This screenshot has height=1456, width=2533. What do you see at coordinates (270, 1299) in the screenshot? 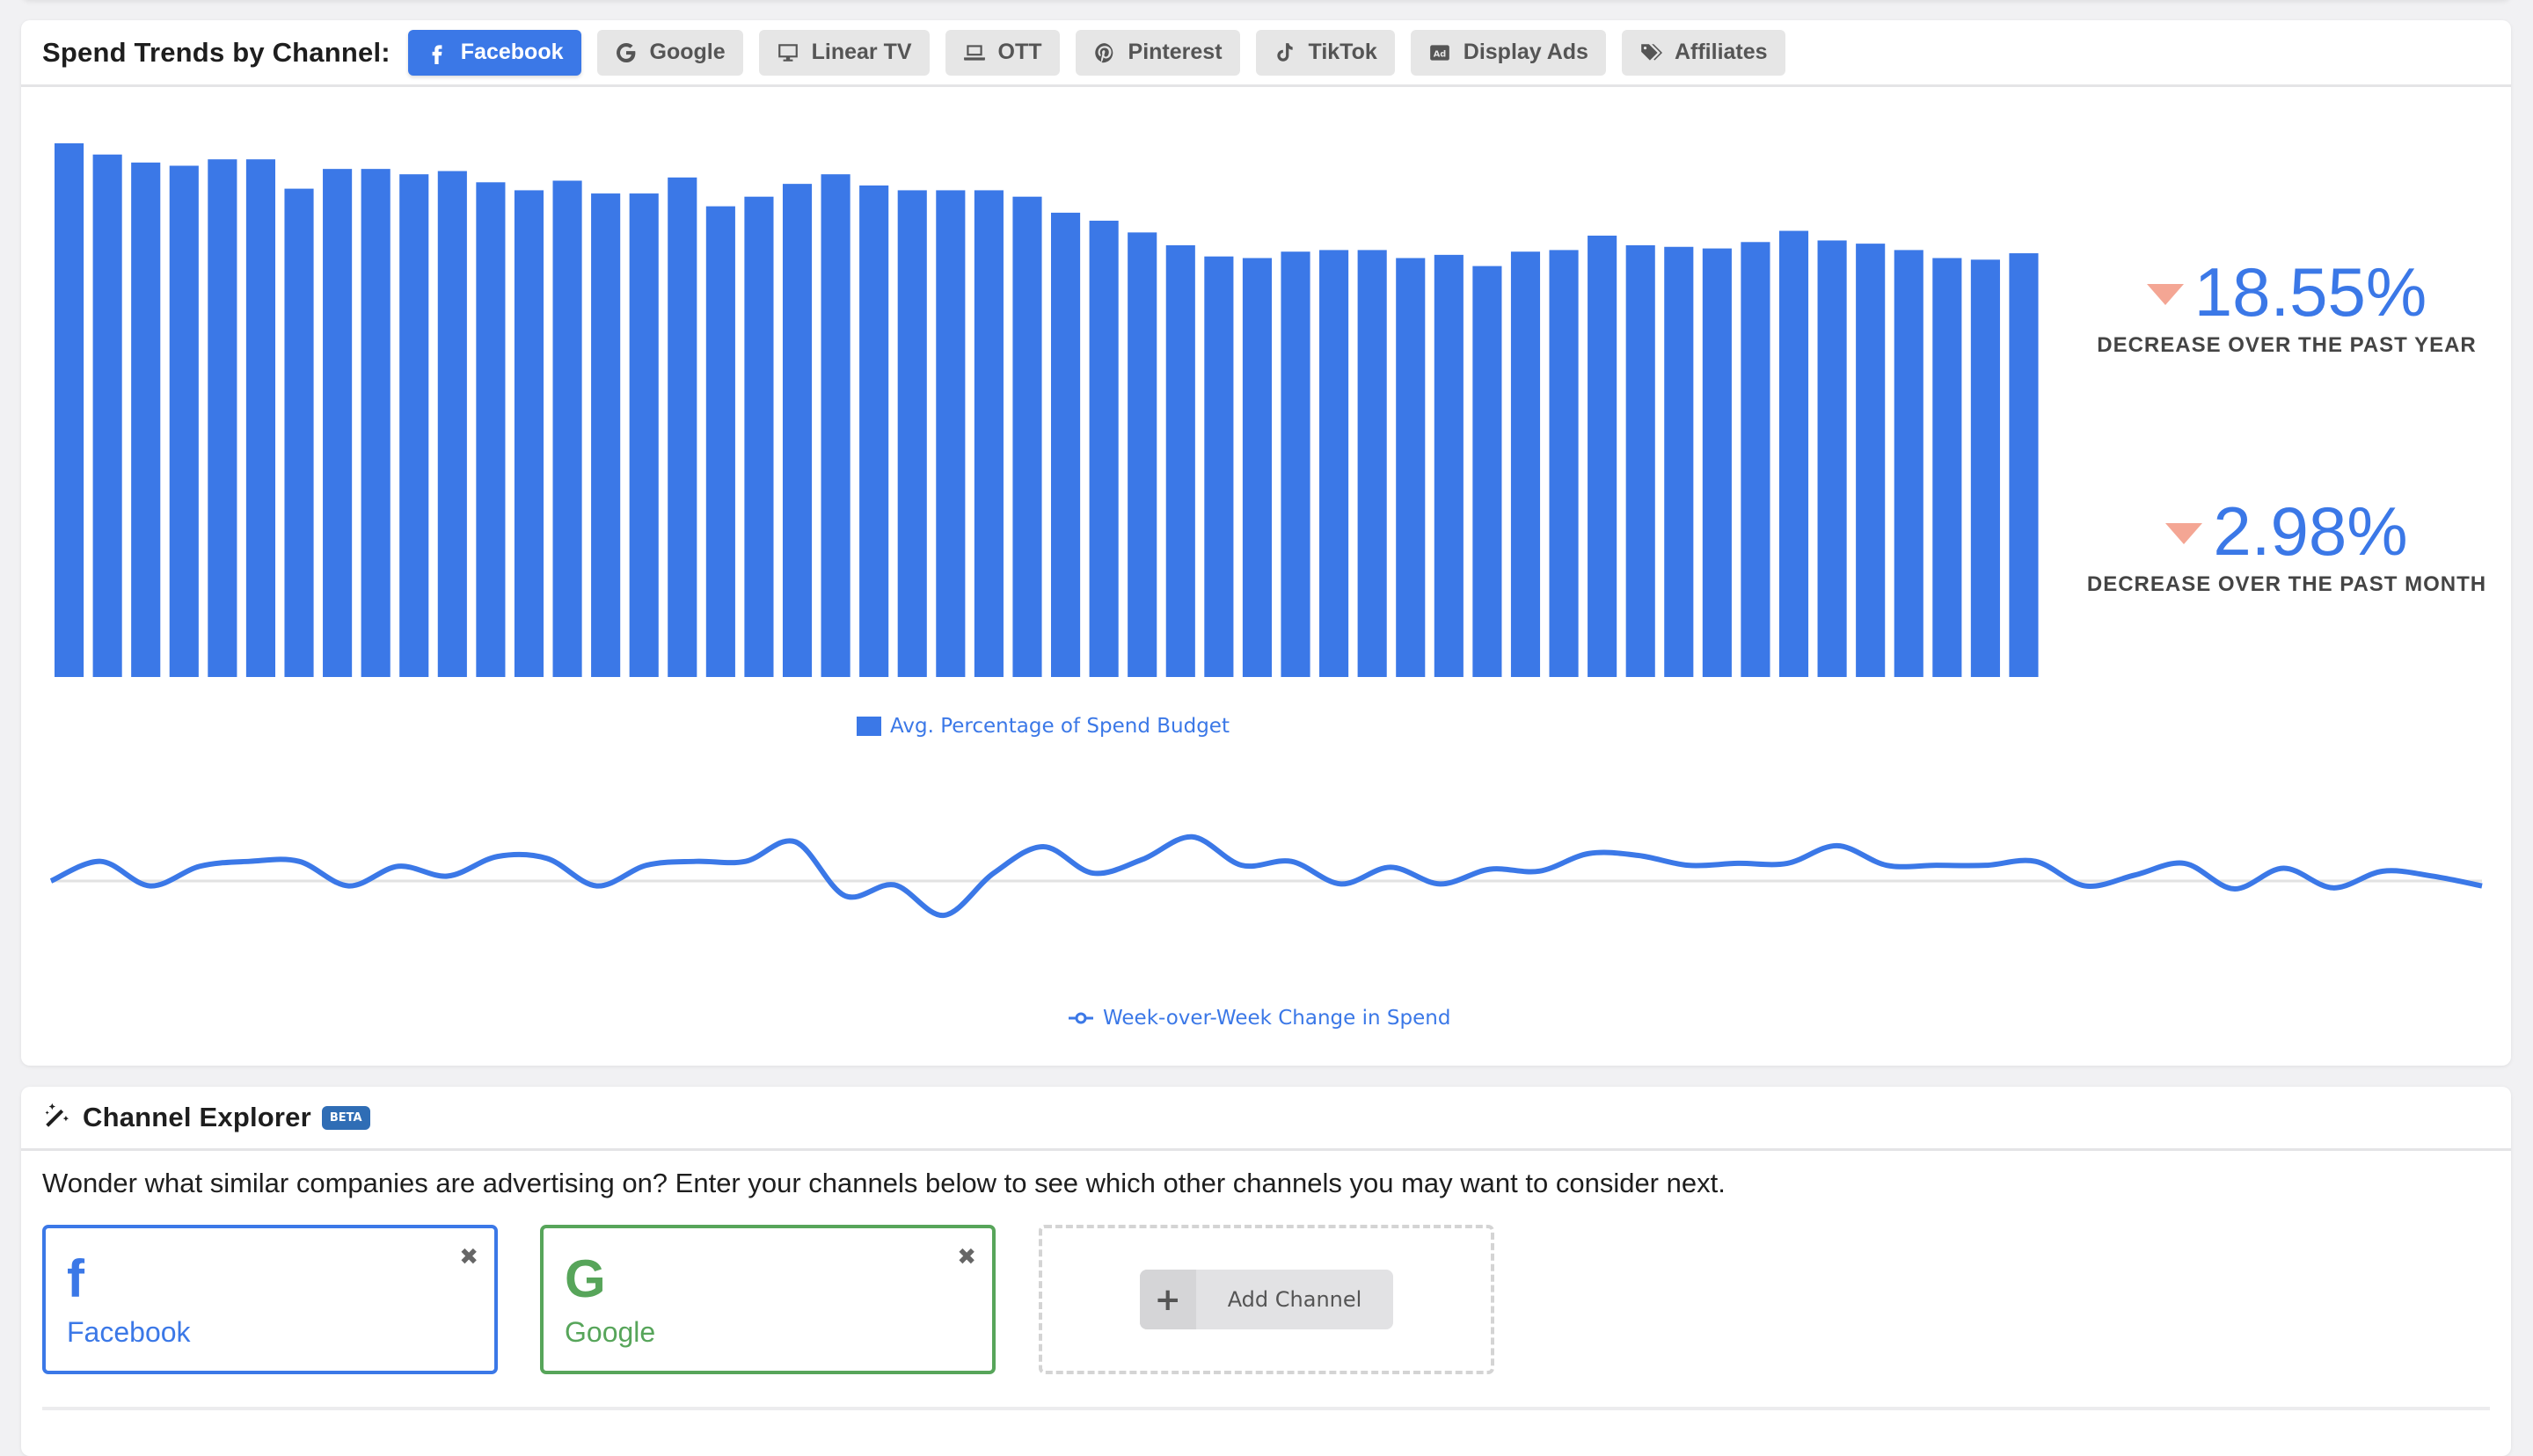
I see `channel-card-facebook: f Facebook ✖` at bounding box center [270, 1299].